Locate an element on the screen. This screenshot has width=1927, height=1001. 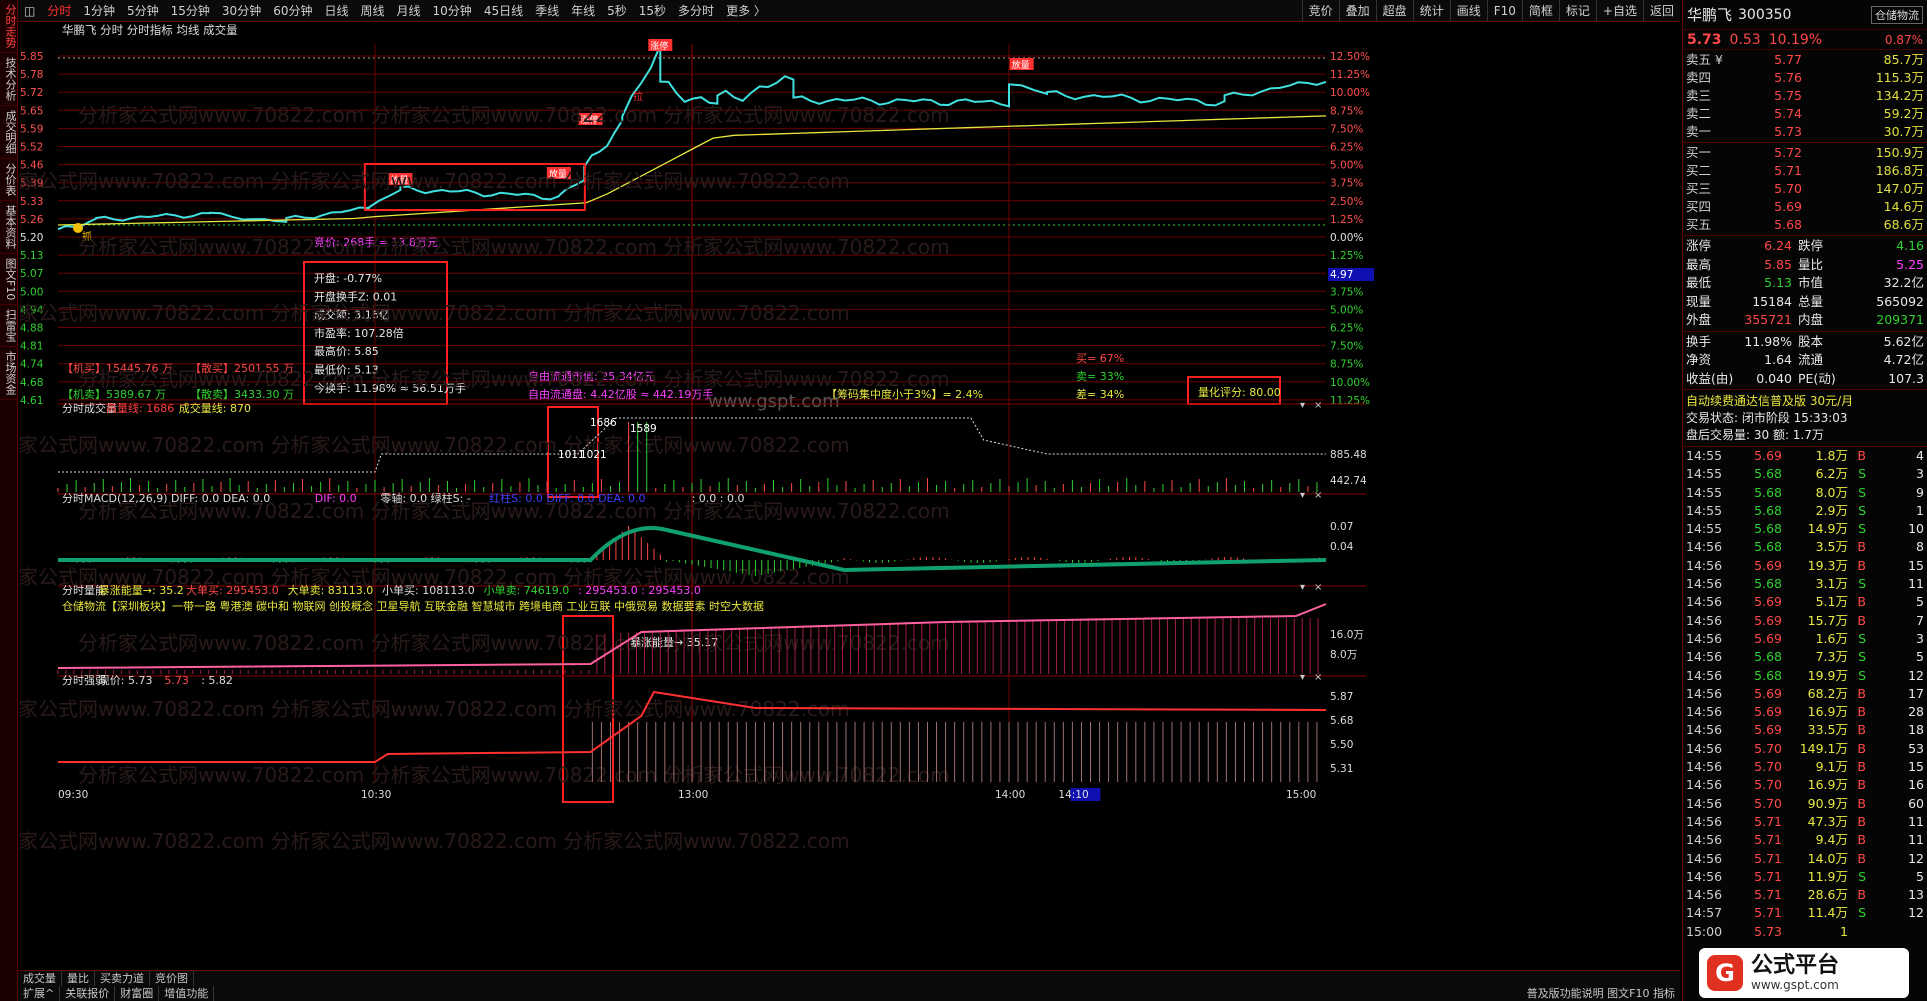
period-tab: 分时 is located at coordinates (59, 10).